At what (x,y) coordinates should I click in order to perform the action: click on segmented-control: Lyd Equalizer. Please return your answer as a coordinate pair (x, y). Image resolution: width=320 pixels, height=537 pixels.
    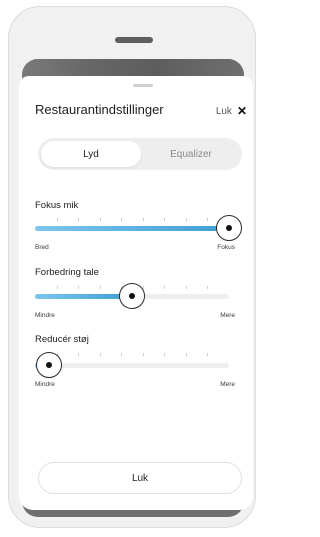
    Looking at the image, I should click on (140, 154).